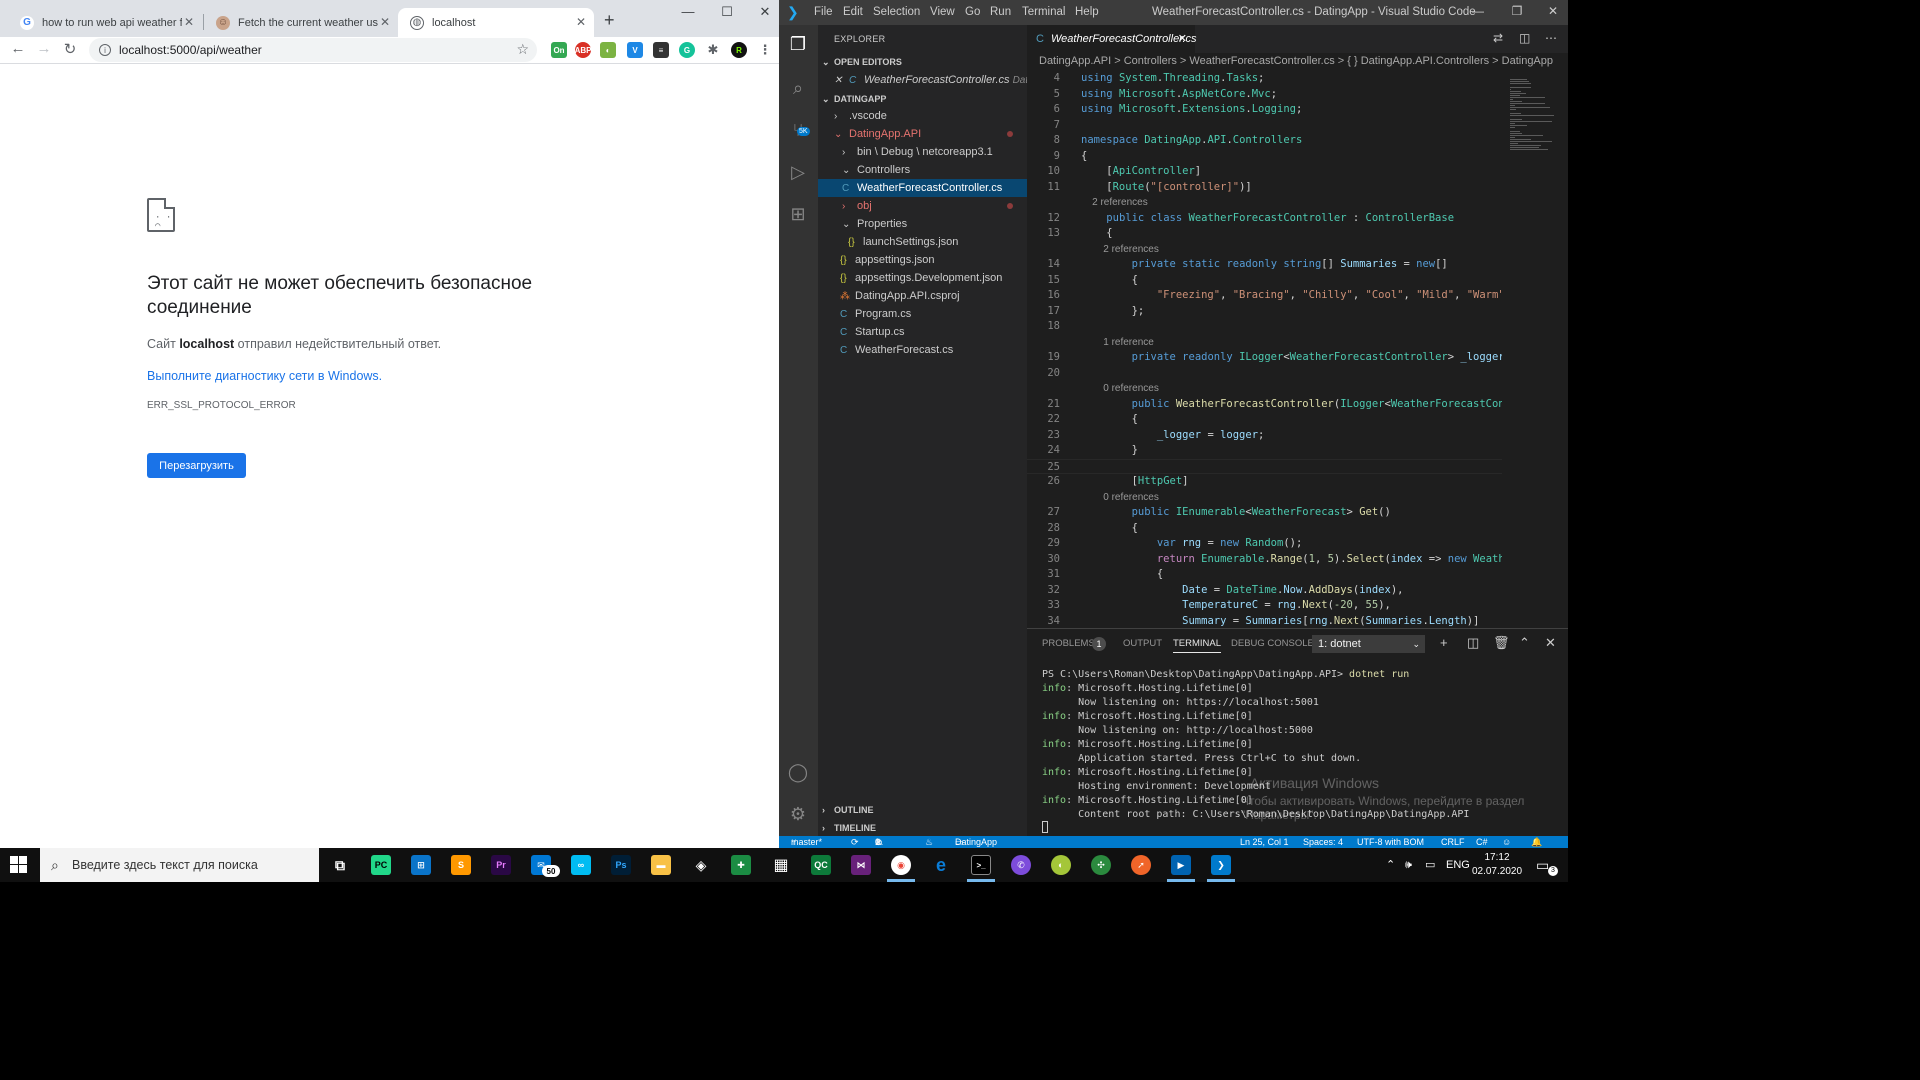 The image size is (1920, 1080). What do you see at coordinates (739, 50) in the screenshot?
I see `profile-avatar: R` at bounding box center [739, 50].